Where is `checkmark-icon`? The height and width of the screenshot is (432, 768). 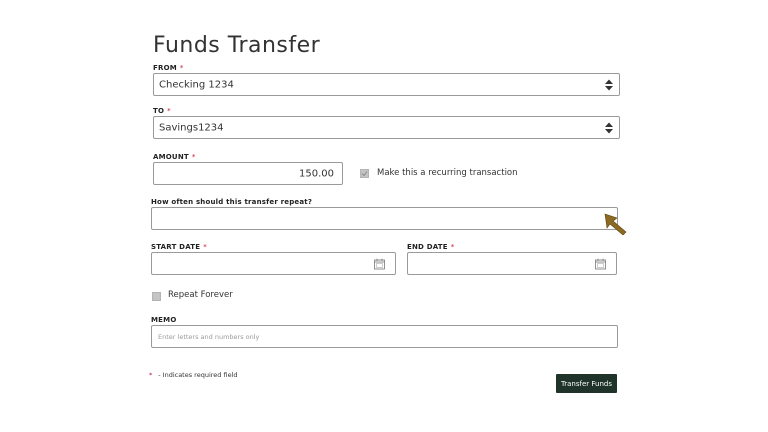
checkmark-icon is located at coordinates (364, 174).